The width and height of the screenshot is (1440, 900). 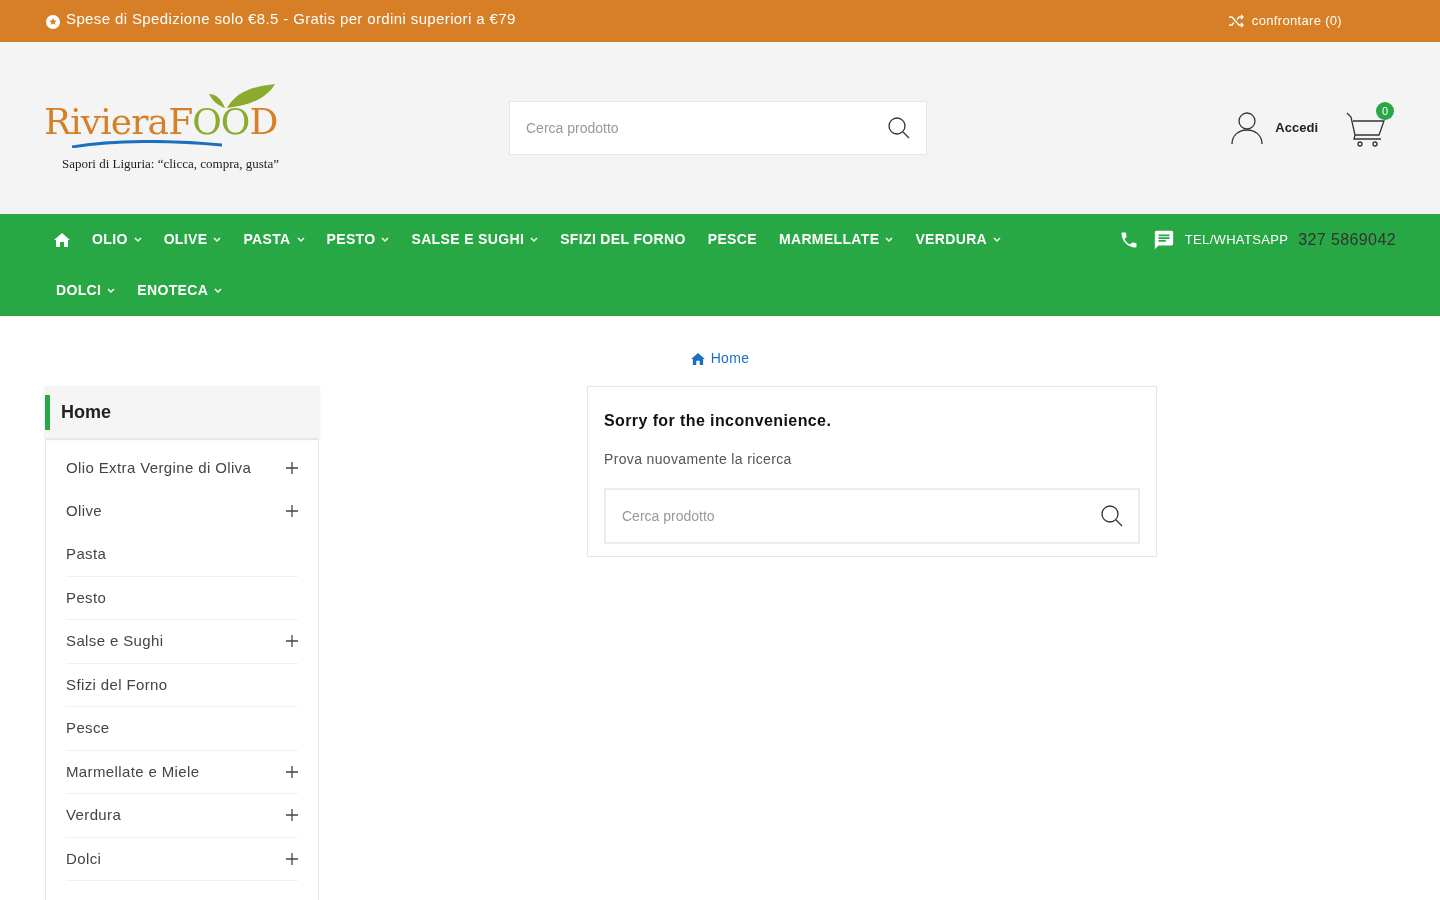 I want to click on category-link: Sfizi del Forno, so click(x=117, y=684).